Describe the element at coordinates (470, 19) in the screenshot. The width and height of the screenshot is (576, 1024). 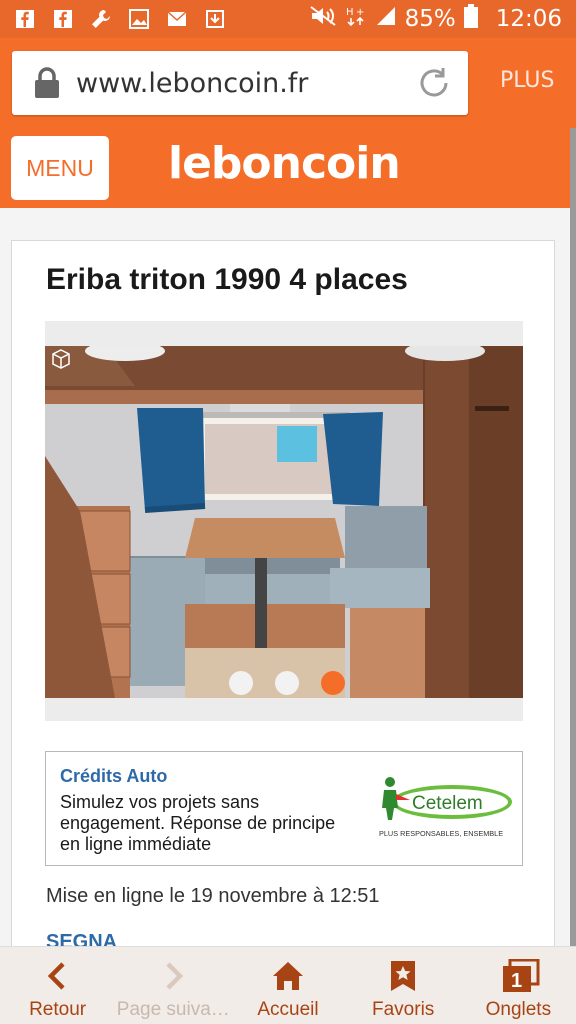
I see `battery-icon` at that location.